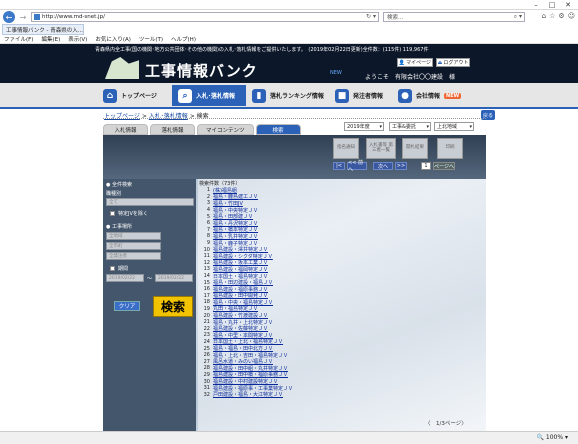 This screenshot has height=444, width=578. I want to click on result-link: 福島建設・田中組・丸井特定ＪＶ, so click(250, 368).